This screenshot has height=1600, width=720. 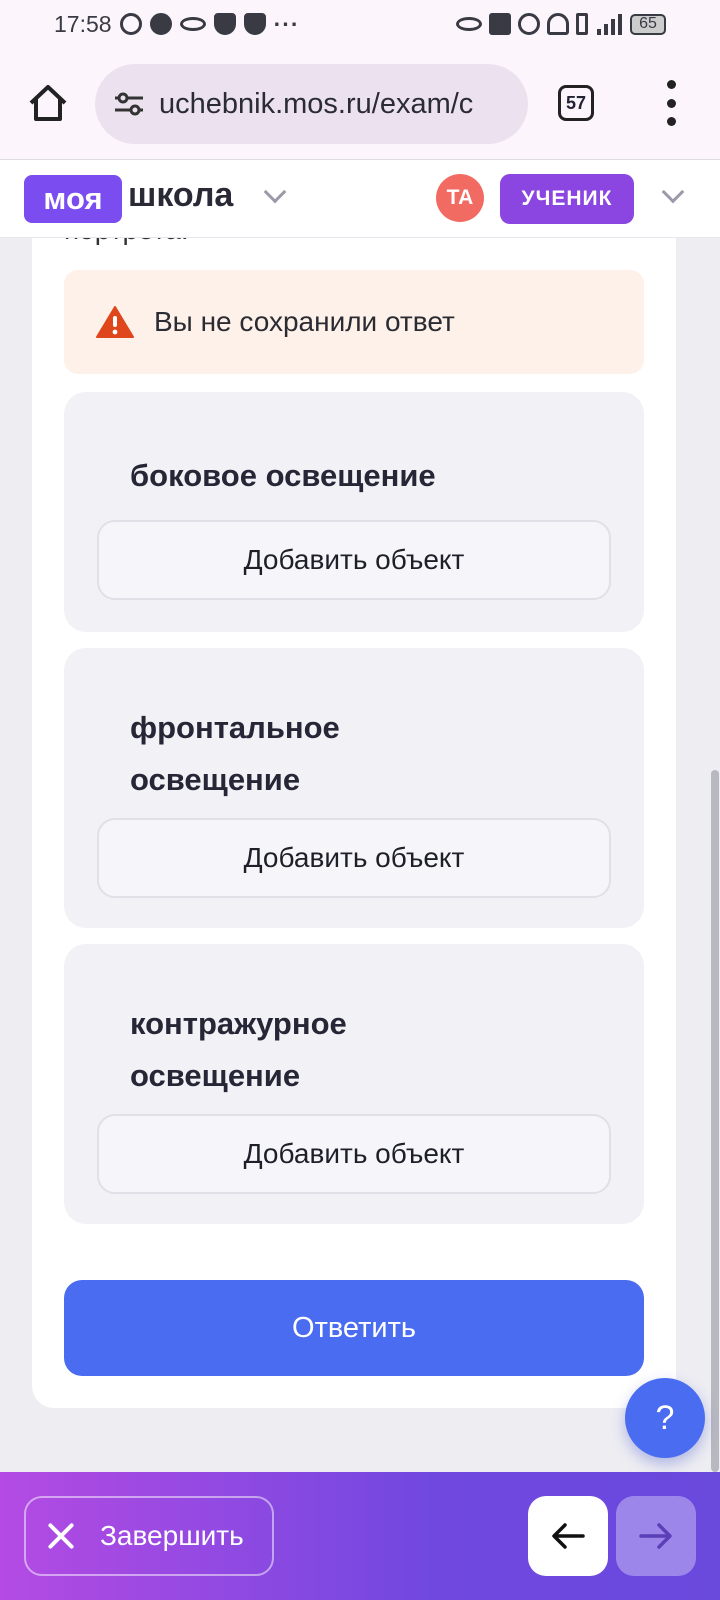 What do you see at coordinates (576, 103) in the screenshot?
I see `tab-switcher-button: 57` at bounding box center [576, 103].